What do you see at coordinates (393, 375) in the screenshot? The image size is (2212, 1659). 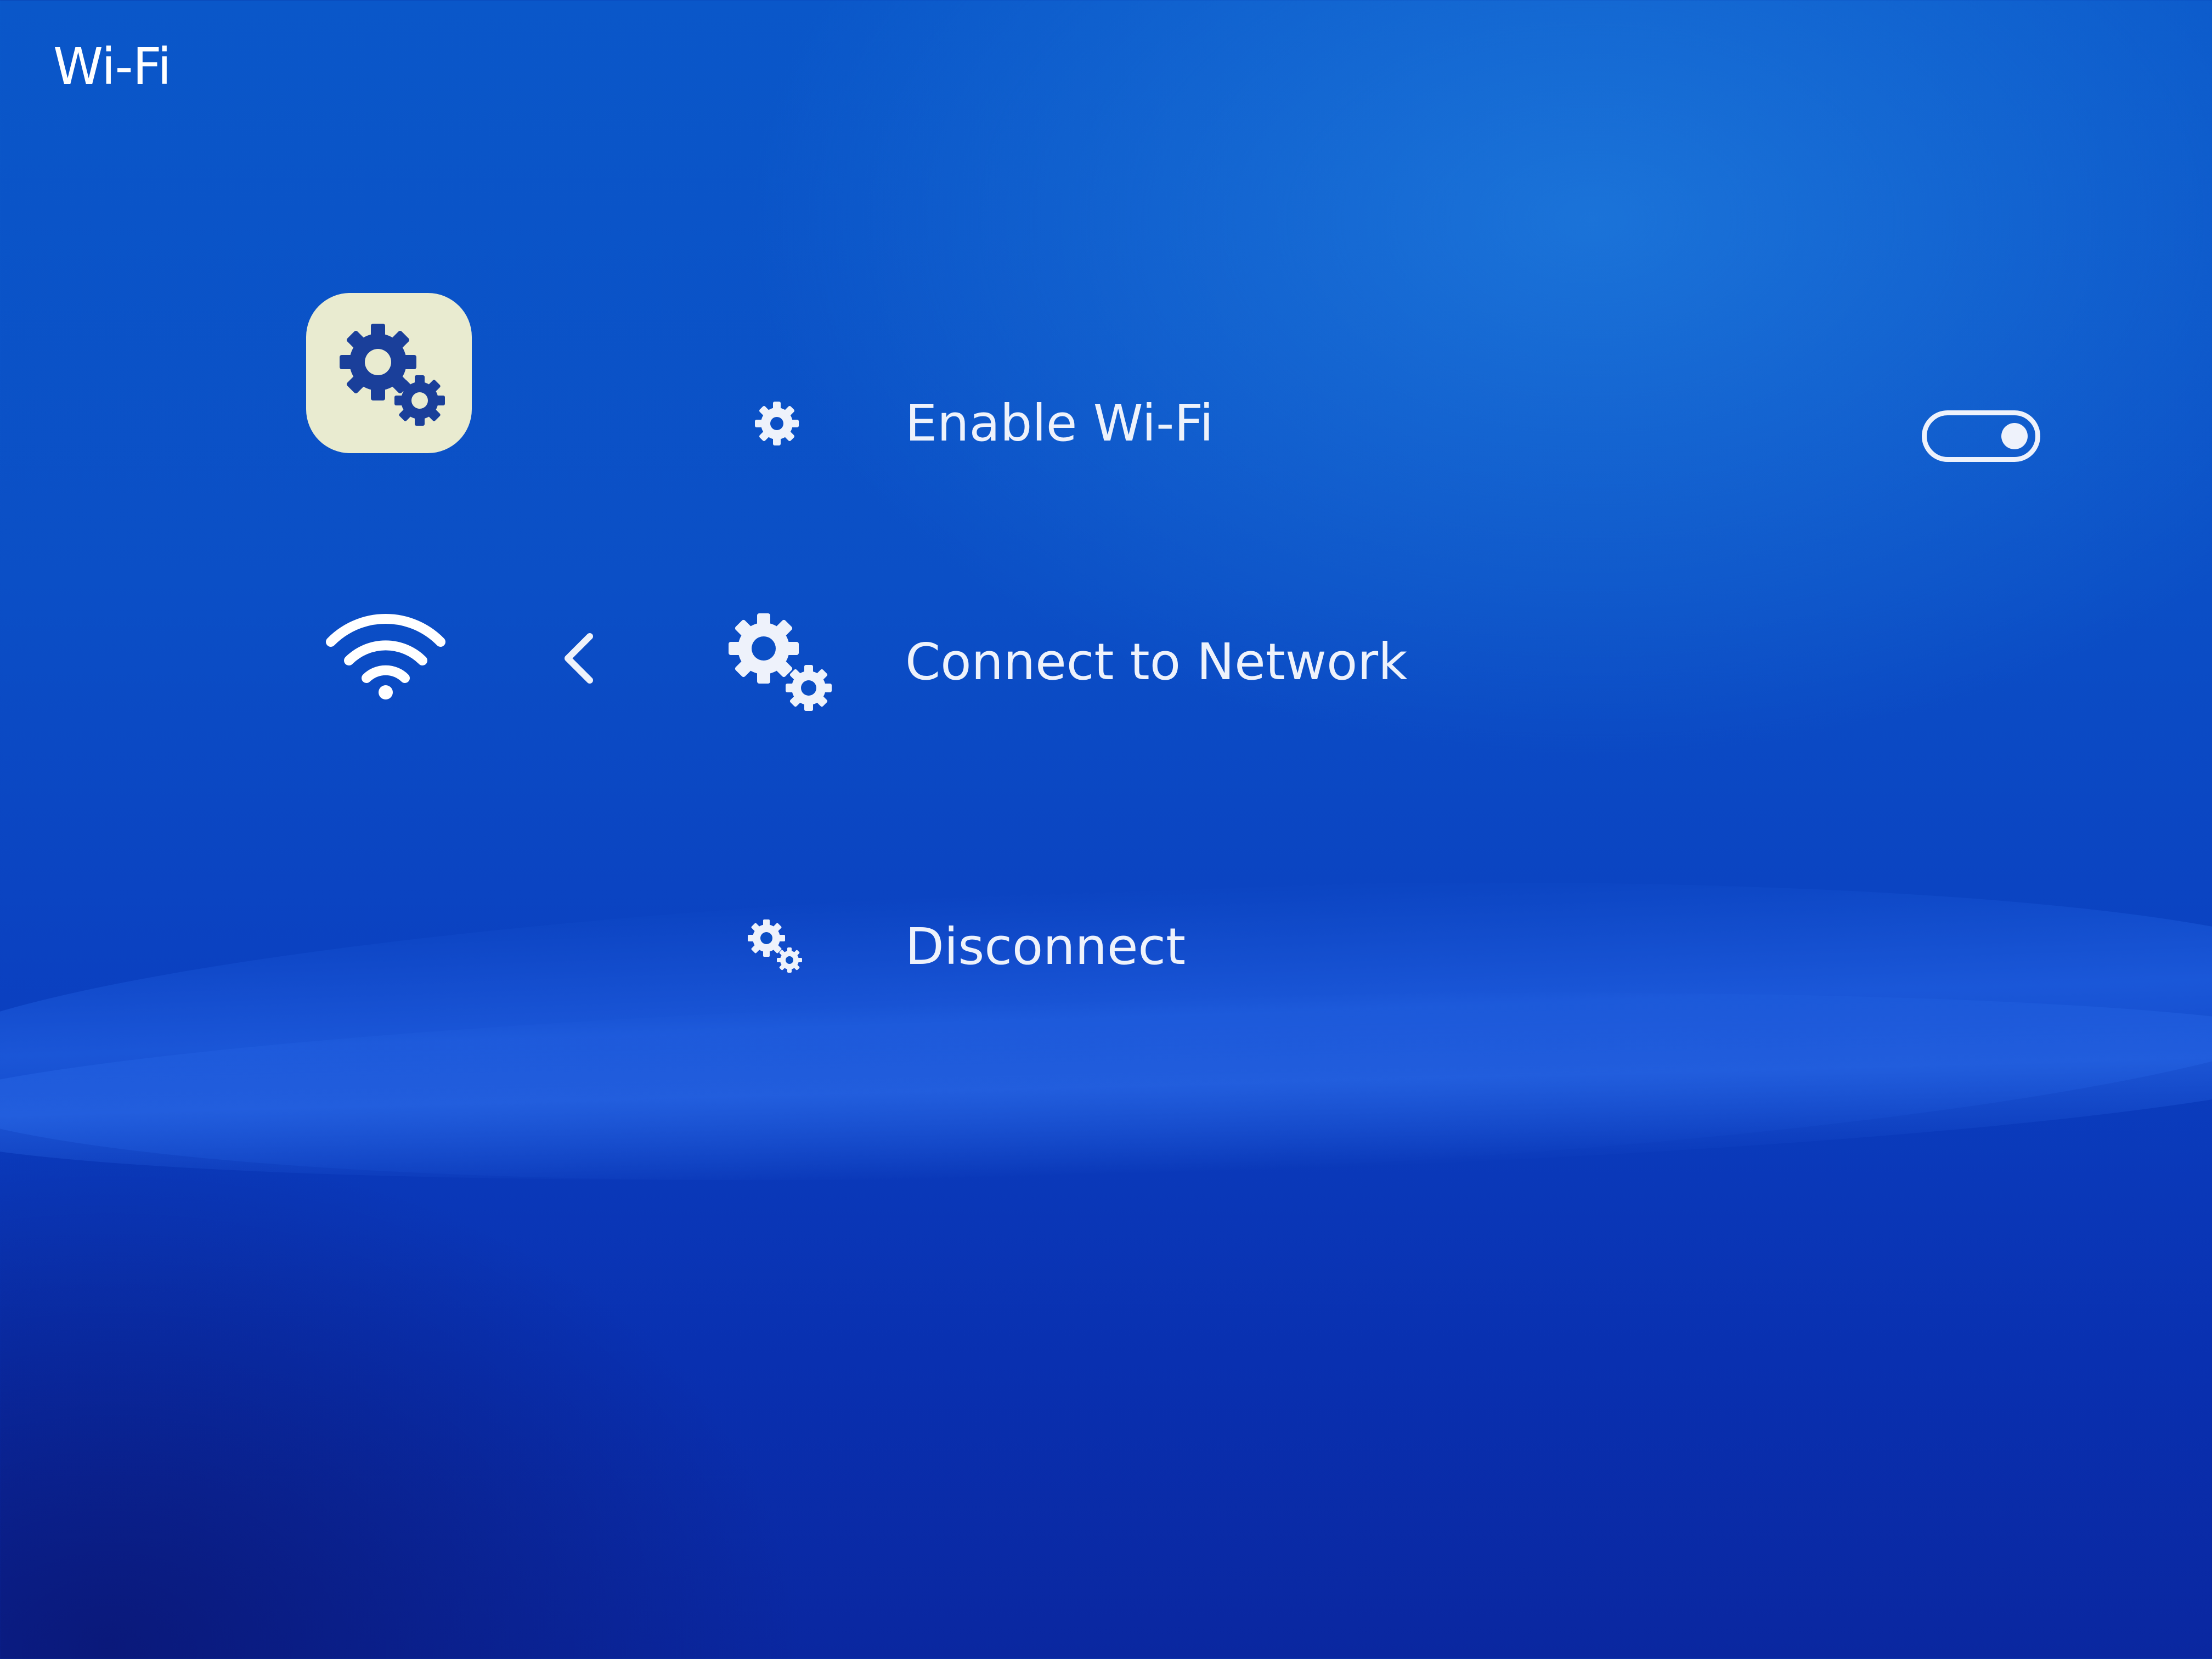 I see `settings-gears-icon` at bounding box center [393, 375].